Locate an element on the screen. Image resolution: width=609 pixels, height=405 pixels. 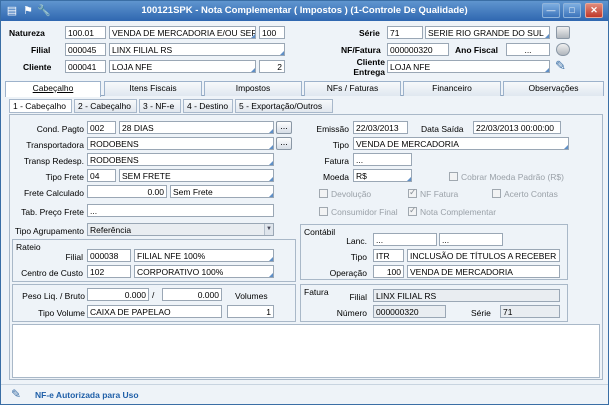
minimize-button: — is located at coordinates (551, 10).